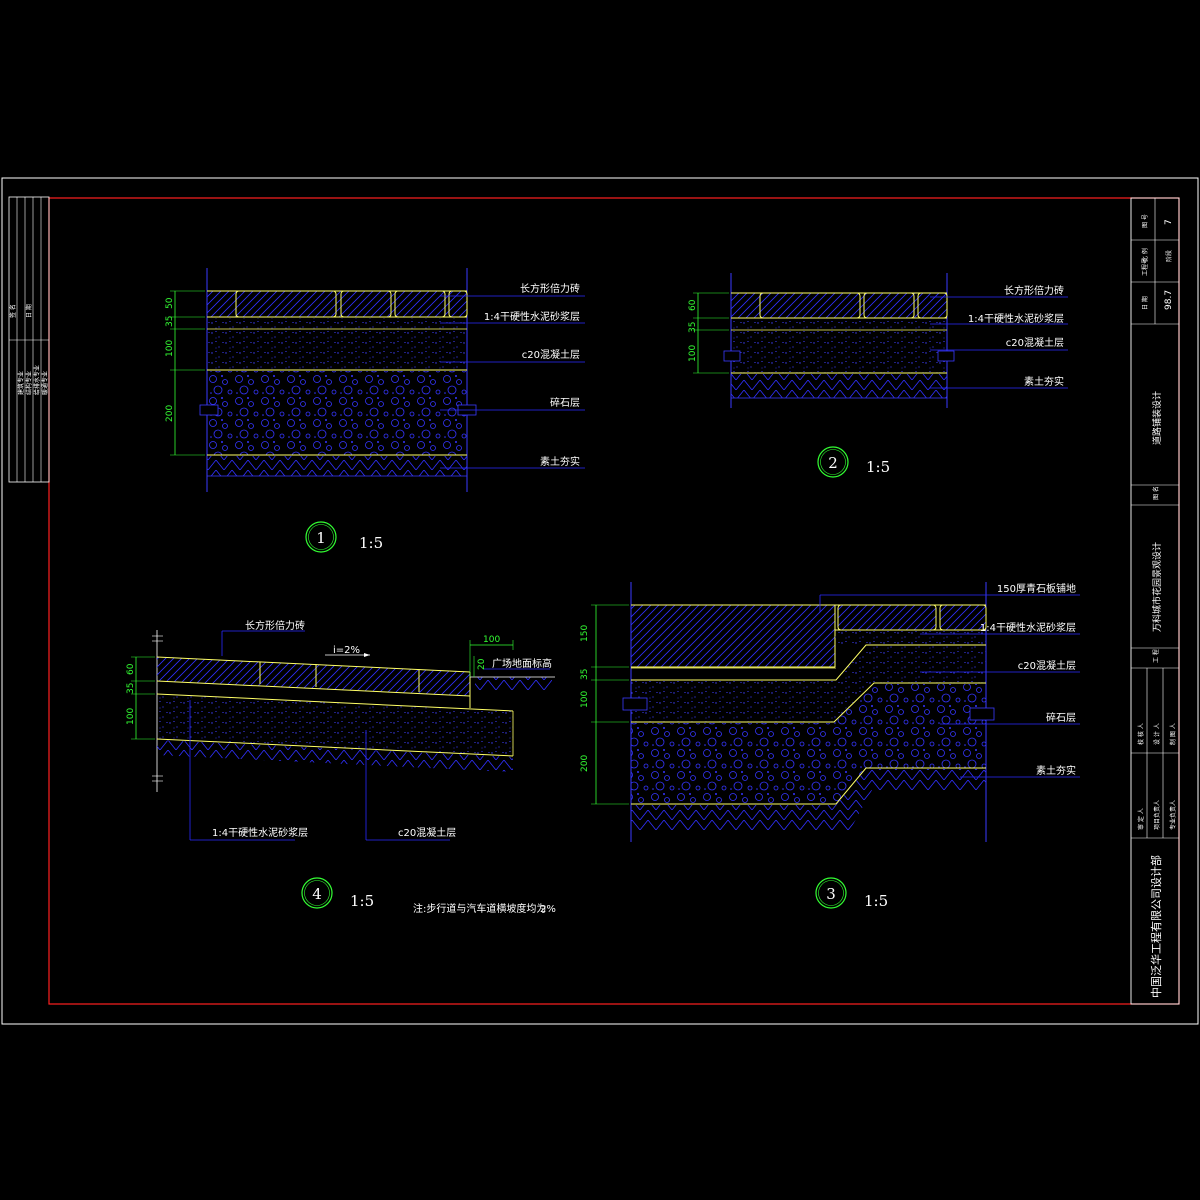 This screenshot has width=1200, height=1200. Describe the element at coordinates (131, 716) in the screenshot. I see `d4-dim-3: 100` at that location.